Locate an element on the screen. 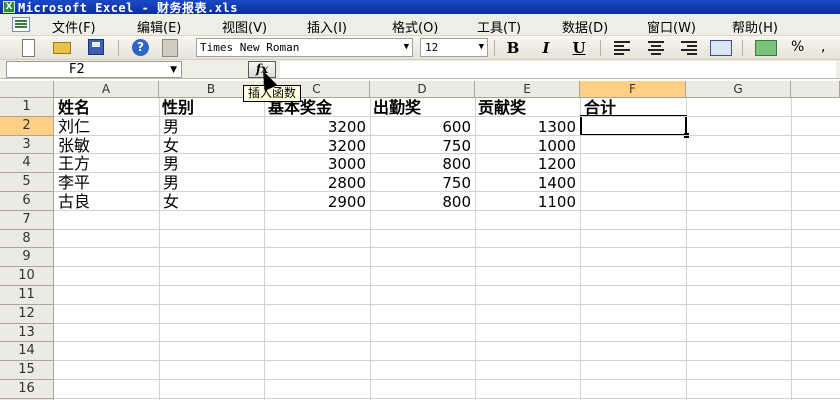 The image size is (840, 400). cell-a2: 刘仁 is located at coordinates (74, 126).